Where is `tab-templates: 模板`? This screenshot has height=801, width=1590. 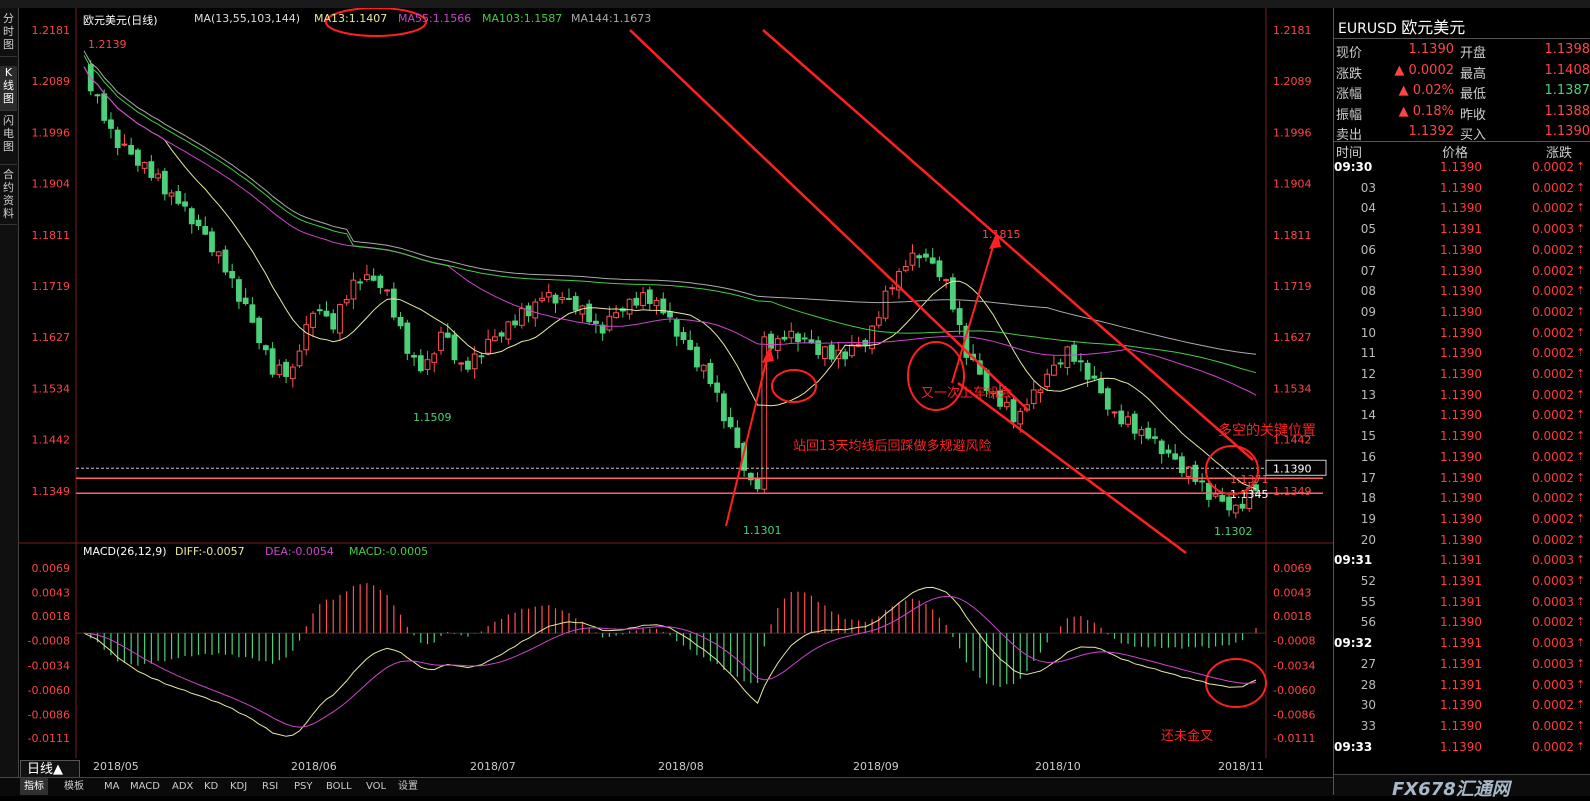
tab-templates: 模板 is located at coordinates (74, 786).